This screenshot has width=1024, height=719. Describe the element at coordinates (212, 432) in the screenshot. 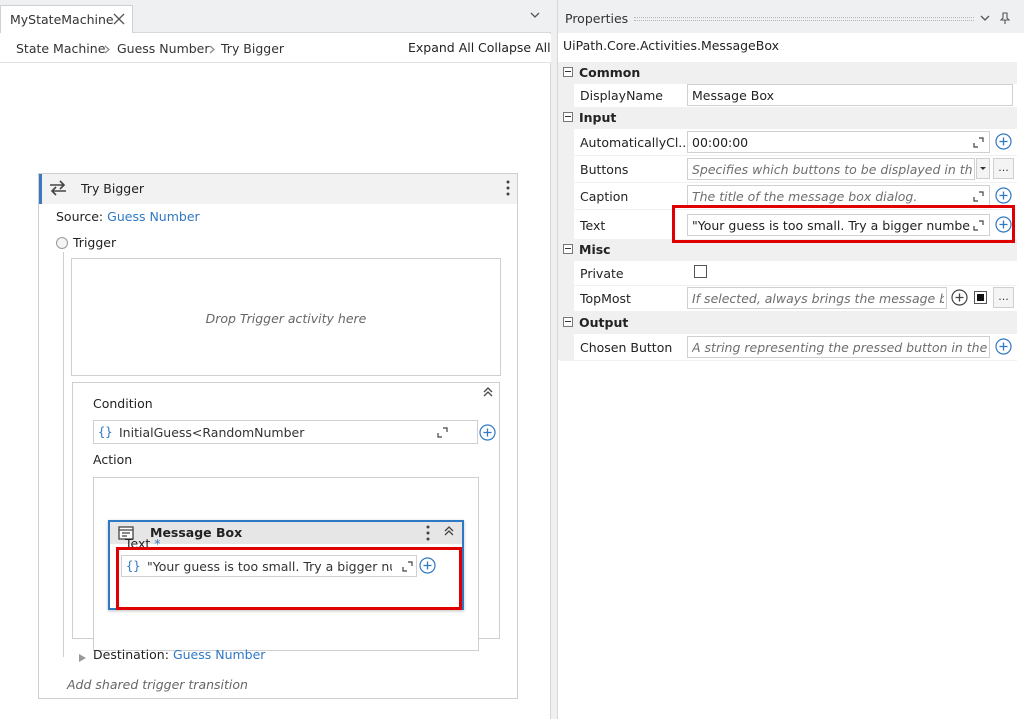

I see `condition-value: InitialGuess<RandomNumber` at that location.